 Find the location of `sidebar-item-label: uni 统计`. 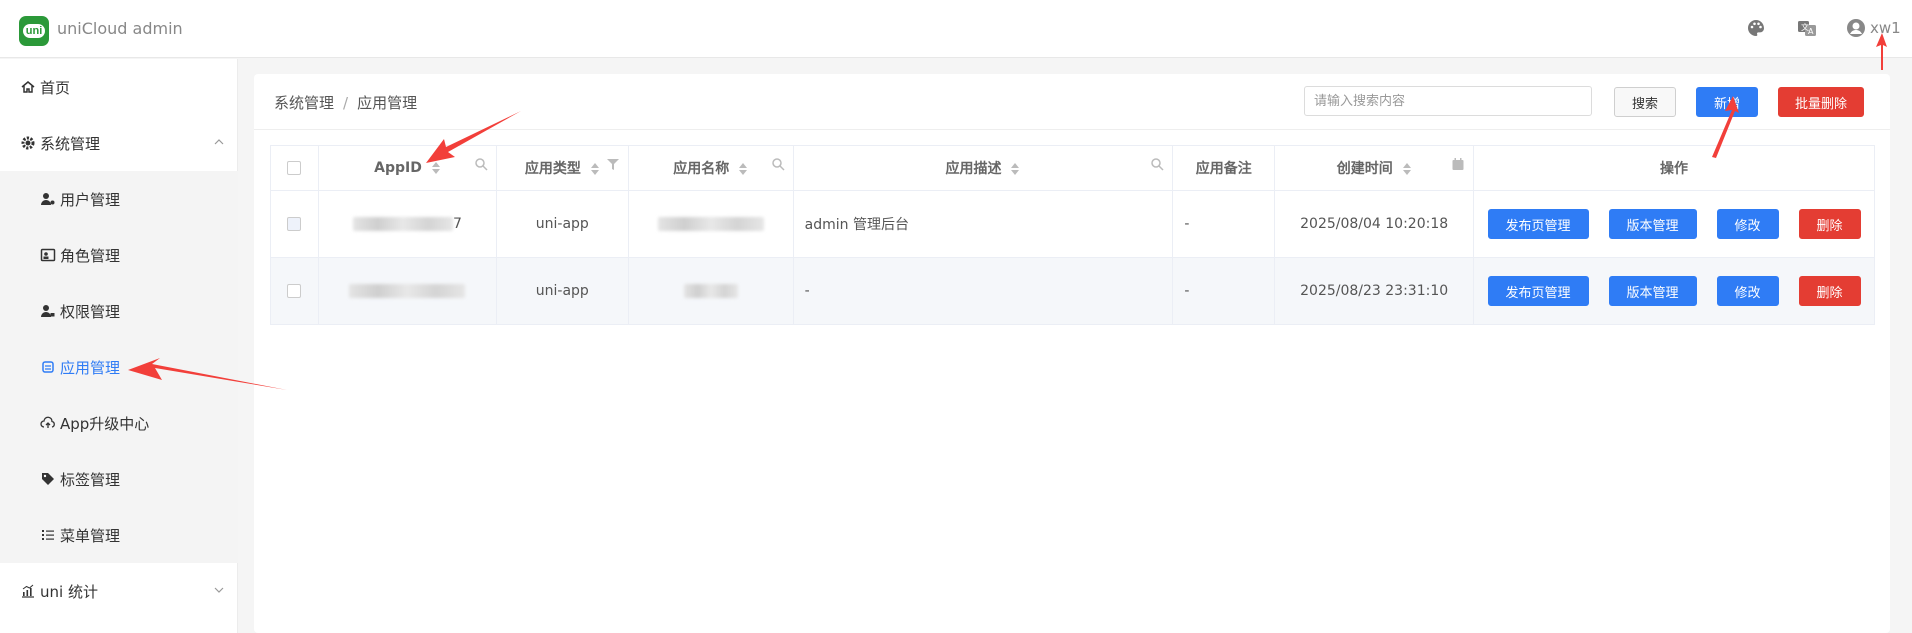

sidebar-item-label: uni 统计 is located at coordinates (69, 591).